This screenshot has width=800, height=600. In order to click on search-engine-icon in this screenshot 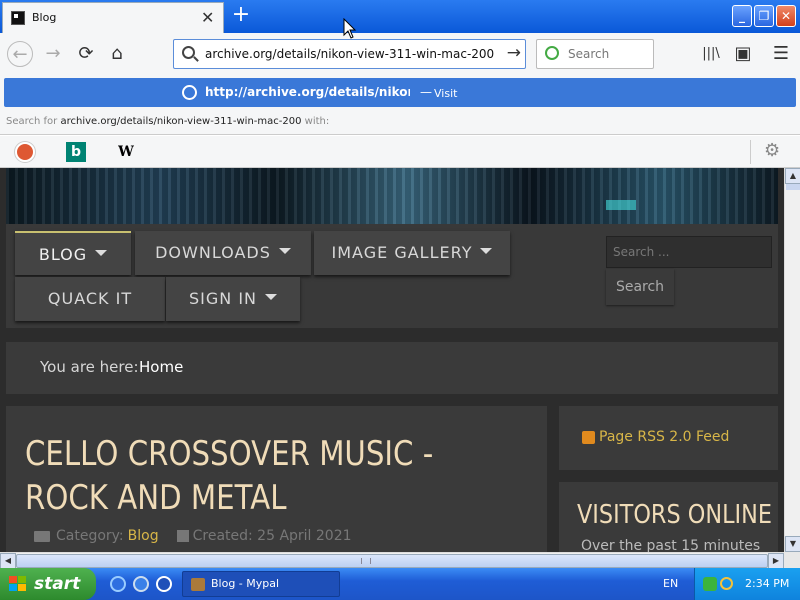, I will do `click(552, 53)`.